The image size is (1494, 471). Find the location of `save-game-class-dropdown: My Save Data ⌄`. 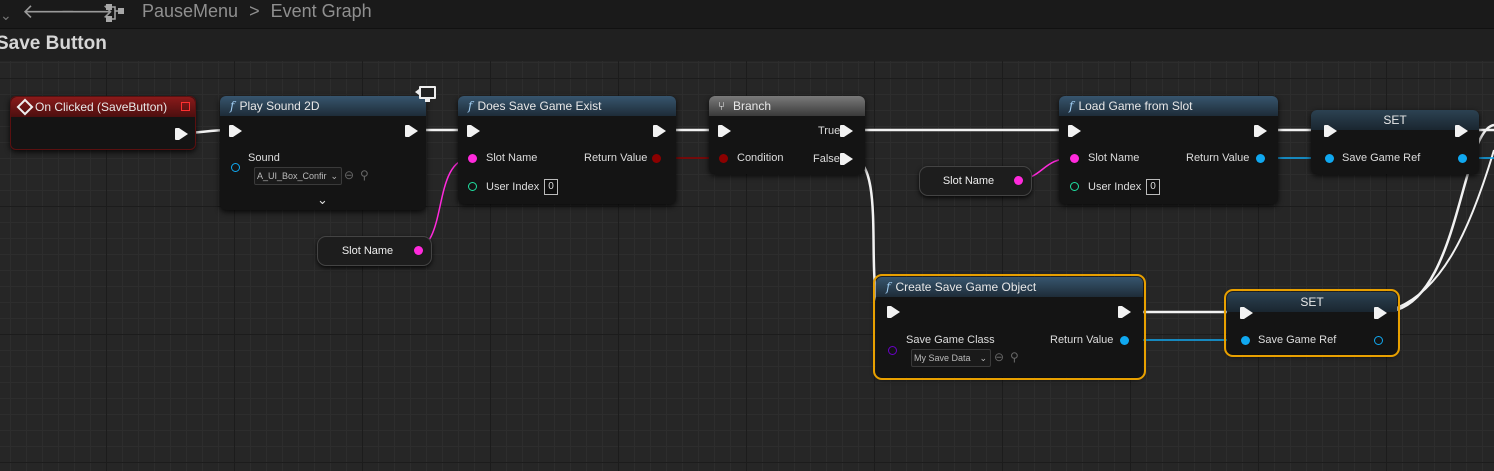

save-game-class-dropdown: My Save Data ⌄ is located at coordinates (951, 358).